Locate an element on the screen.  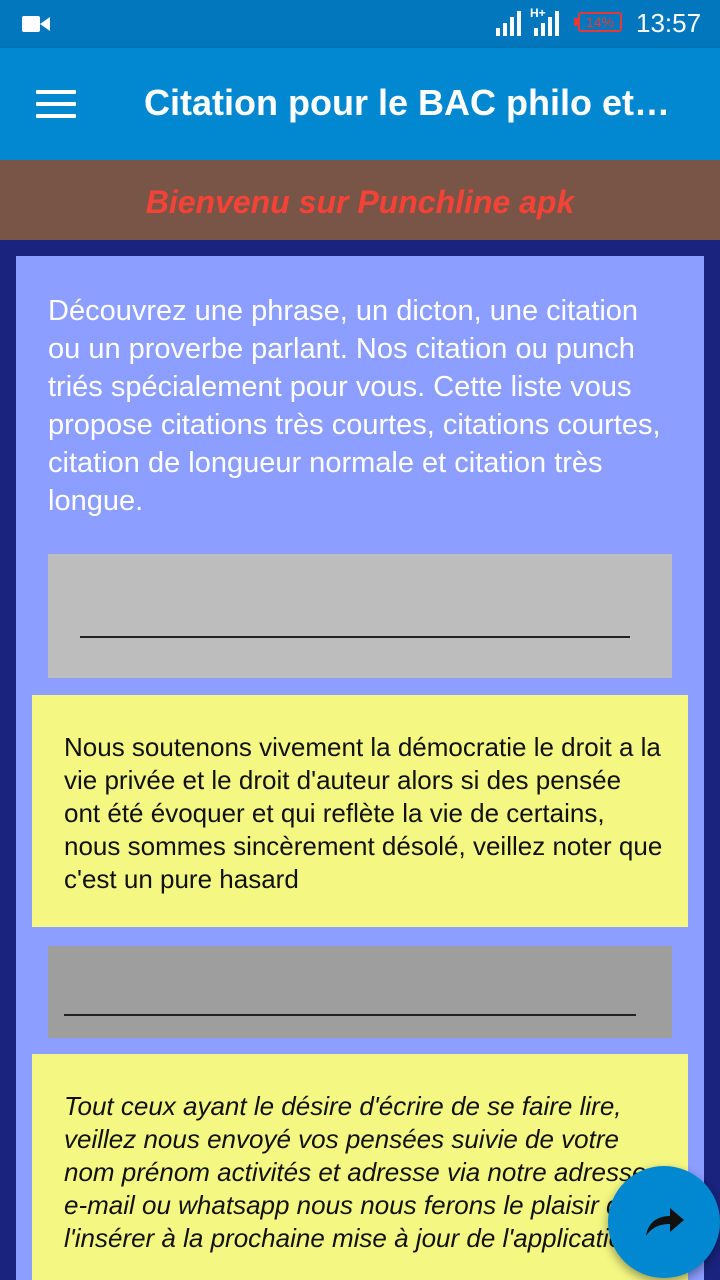
status-bar: H+ 14% 13:57 is located at coordinates (360, 24).